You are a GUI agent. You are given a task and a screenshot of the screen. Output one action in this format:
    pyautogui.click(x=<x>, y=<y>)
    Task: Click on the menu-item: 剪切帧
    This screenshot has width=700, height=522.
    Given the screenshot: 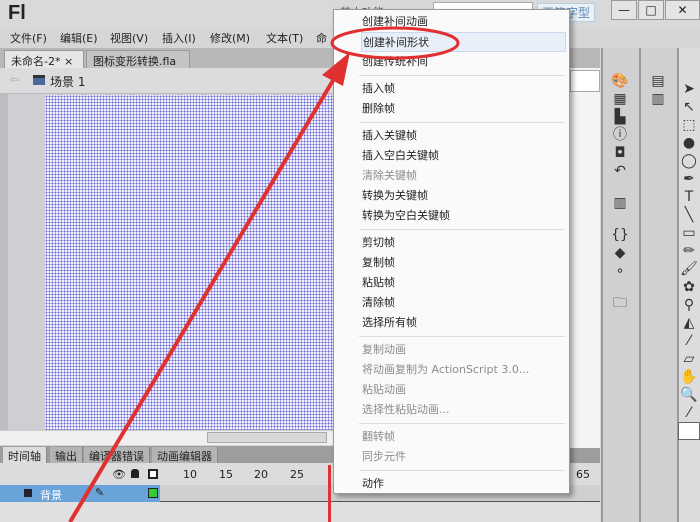 What is the action you would take?
    pyautogui.click(x=461, y=243)
    